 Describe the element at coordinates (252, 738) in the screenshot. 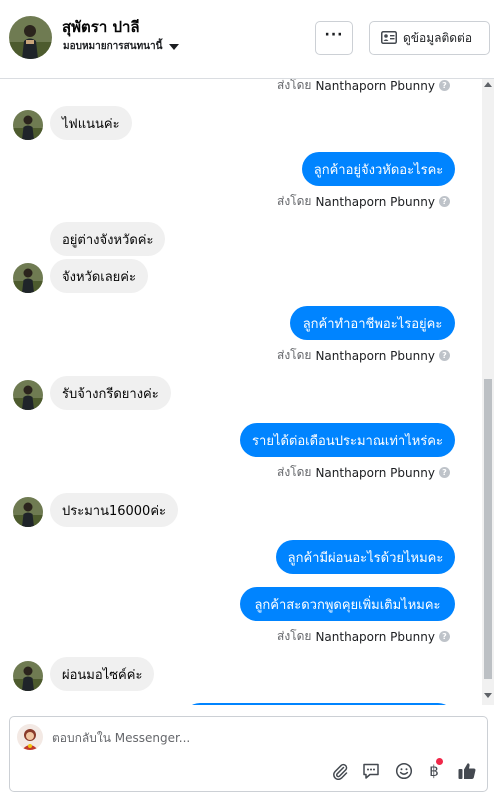

I see `reply-input` at that location.